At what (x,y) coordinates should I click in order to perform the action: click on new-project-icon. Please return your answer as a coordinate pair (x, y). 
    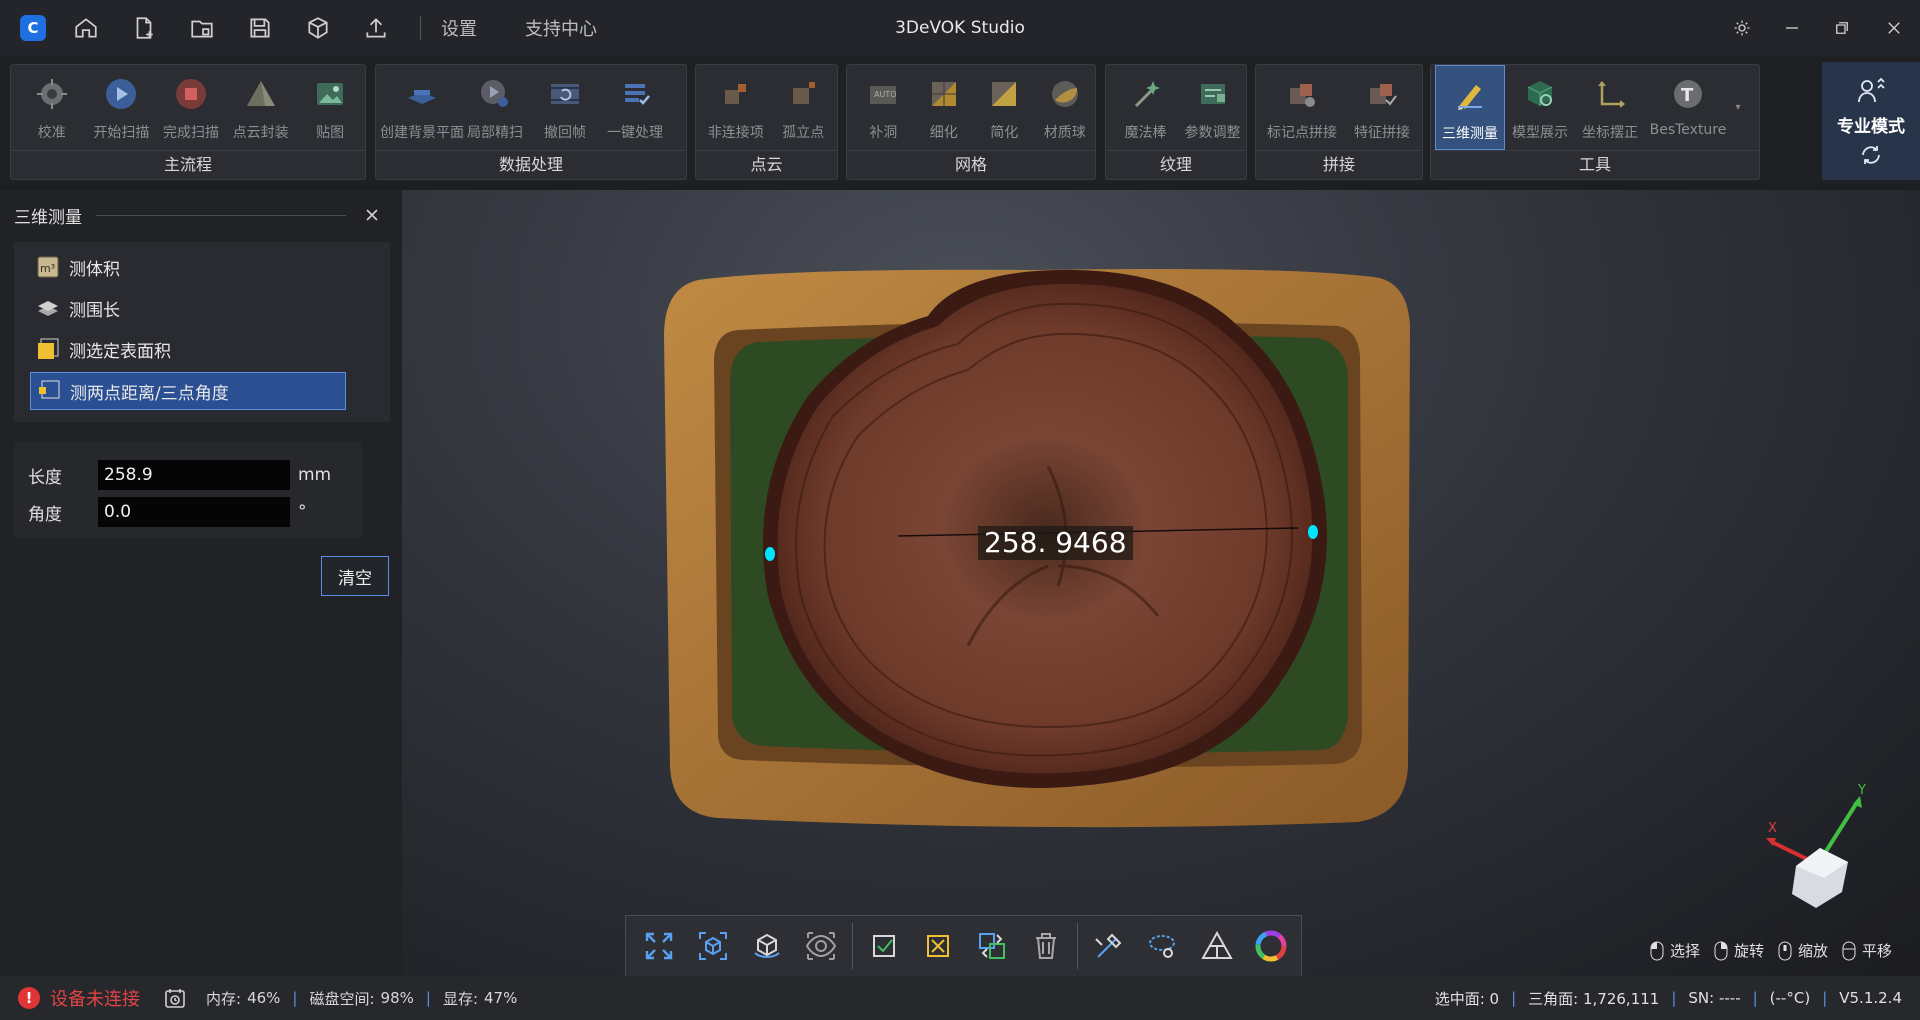
    Looking at the image, I should click on (144, 28).